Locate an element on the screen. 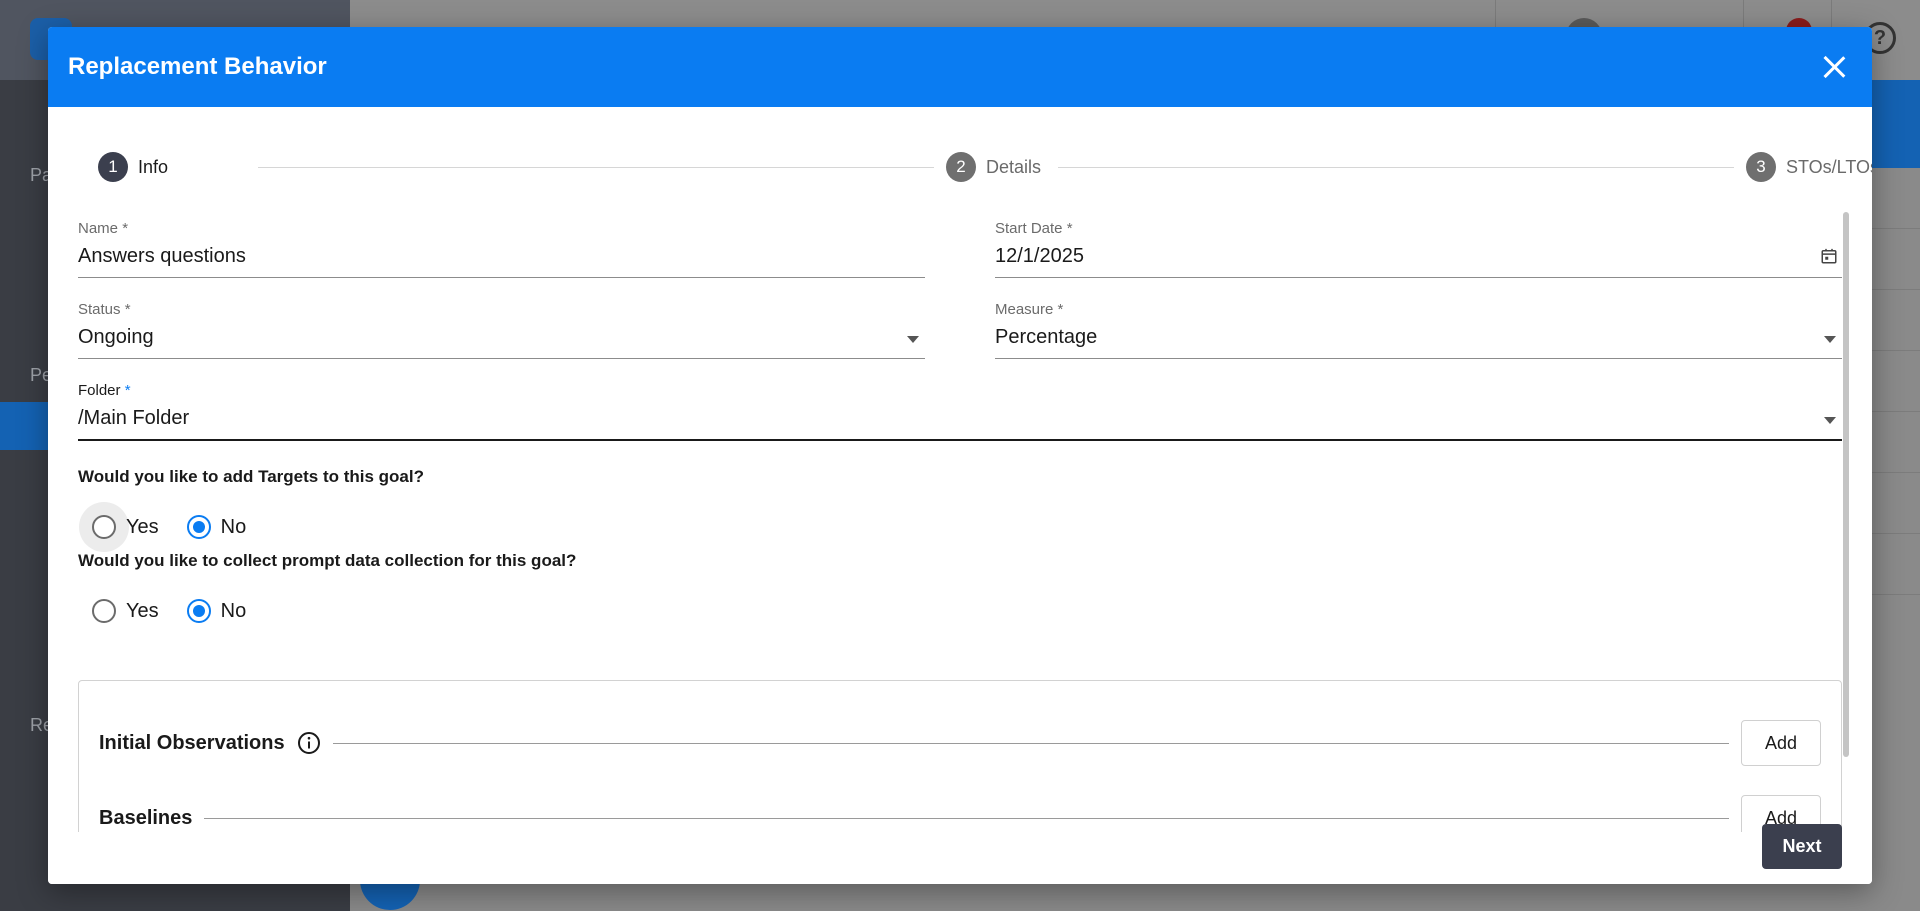 The width and height of the screenshot is (1920, 911). targets-radio-group: Yes No is located at coordinates (176, 527).